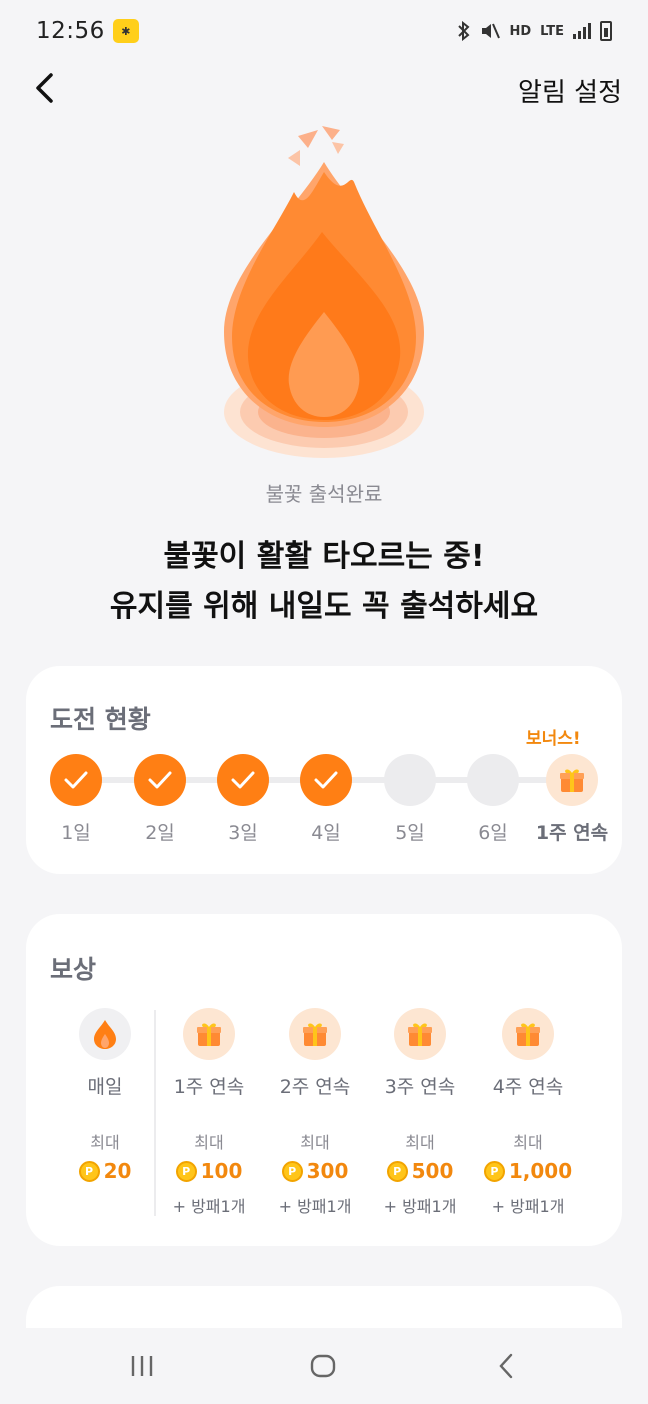  I want to click on day-3-check, so click(243, 780).